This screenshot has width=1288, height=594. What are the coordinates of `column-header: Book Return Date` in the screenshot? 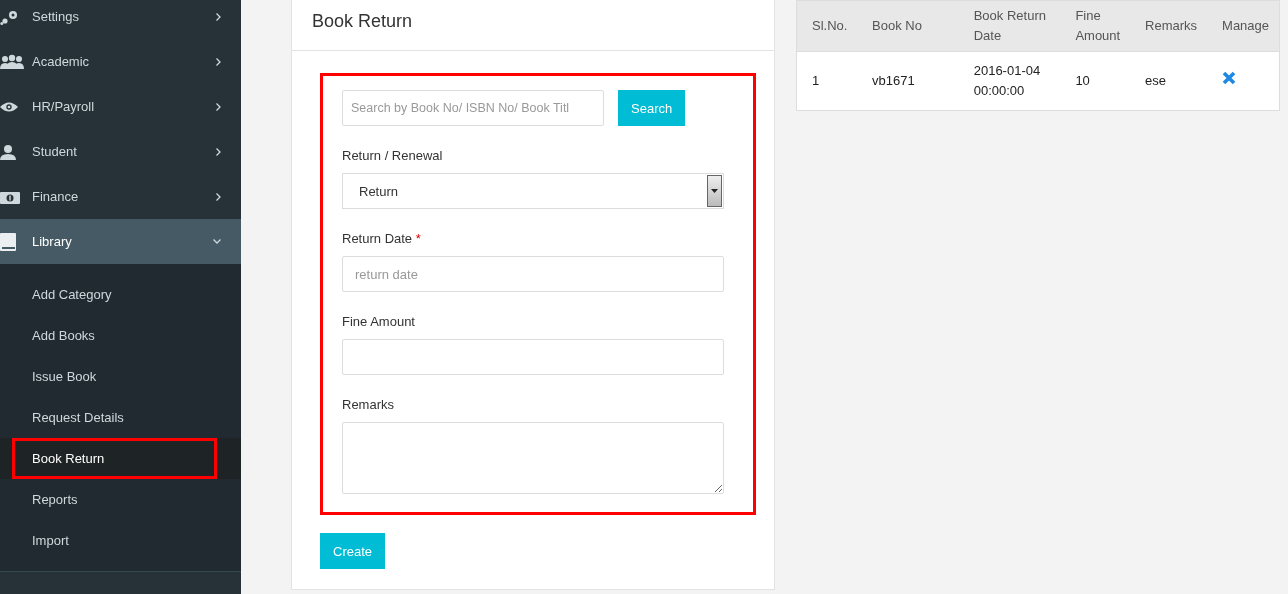 It's located at (1009, 26).